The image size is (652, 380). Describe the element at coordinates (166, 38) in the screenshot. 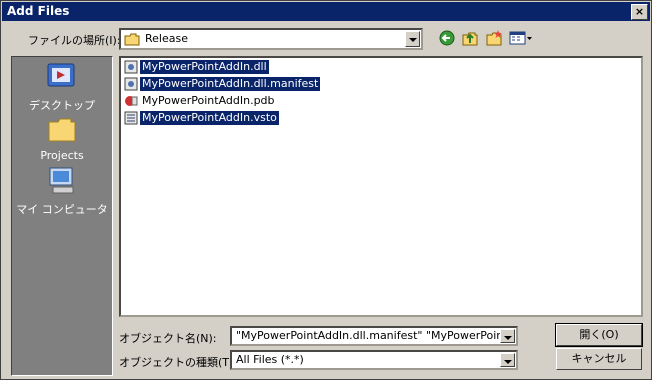

I see `lookin-value: Release` at that location.